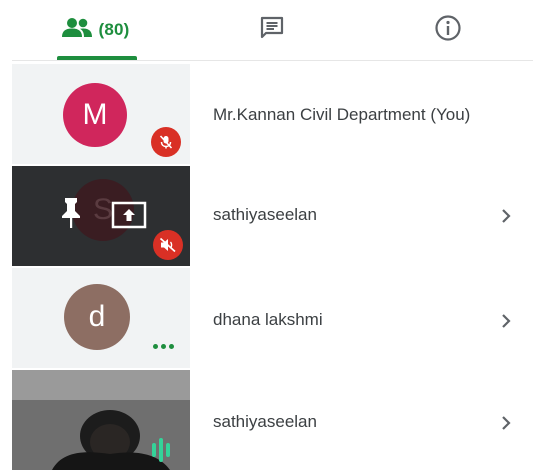  I want to click on avatar-letter: d, so click(97, 316).